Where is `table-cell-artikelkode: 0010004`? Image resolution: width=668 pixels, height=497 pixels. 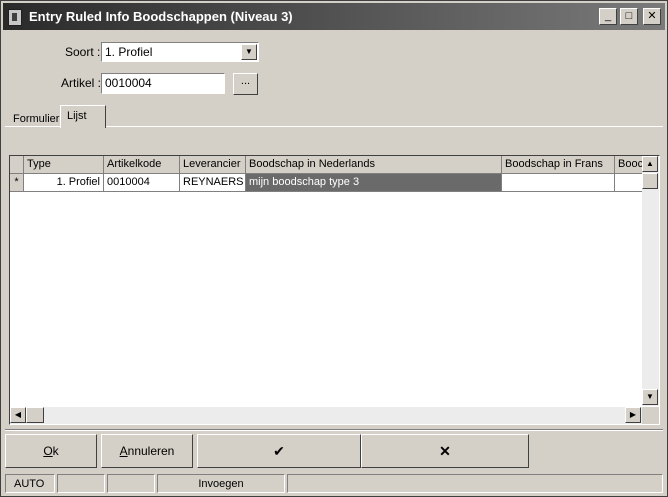
table-cell-artikelkode: 0010004 is located at coordinates (142, 183).